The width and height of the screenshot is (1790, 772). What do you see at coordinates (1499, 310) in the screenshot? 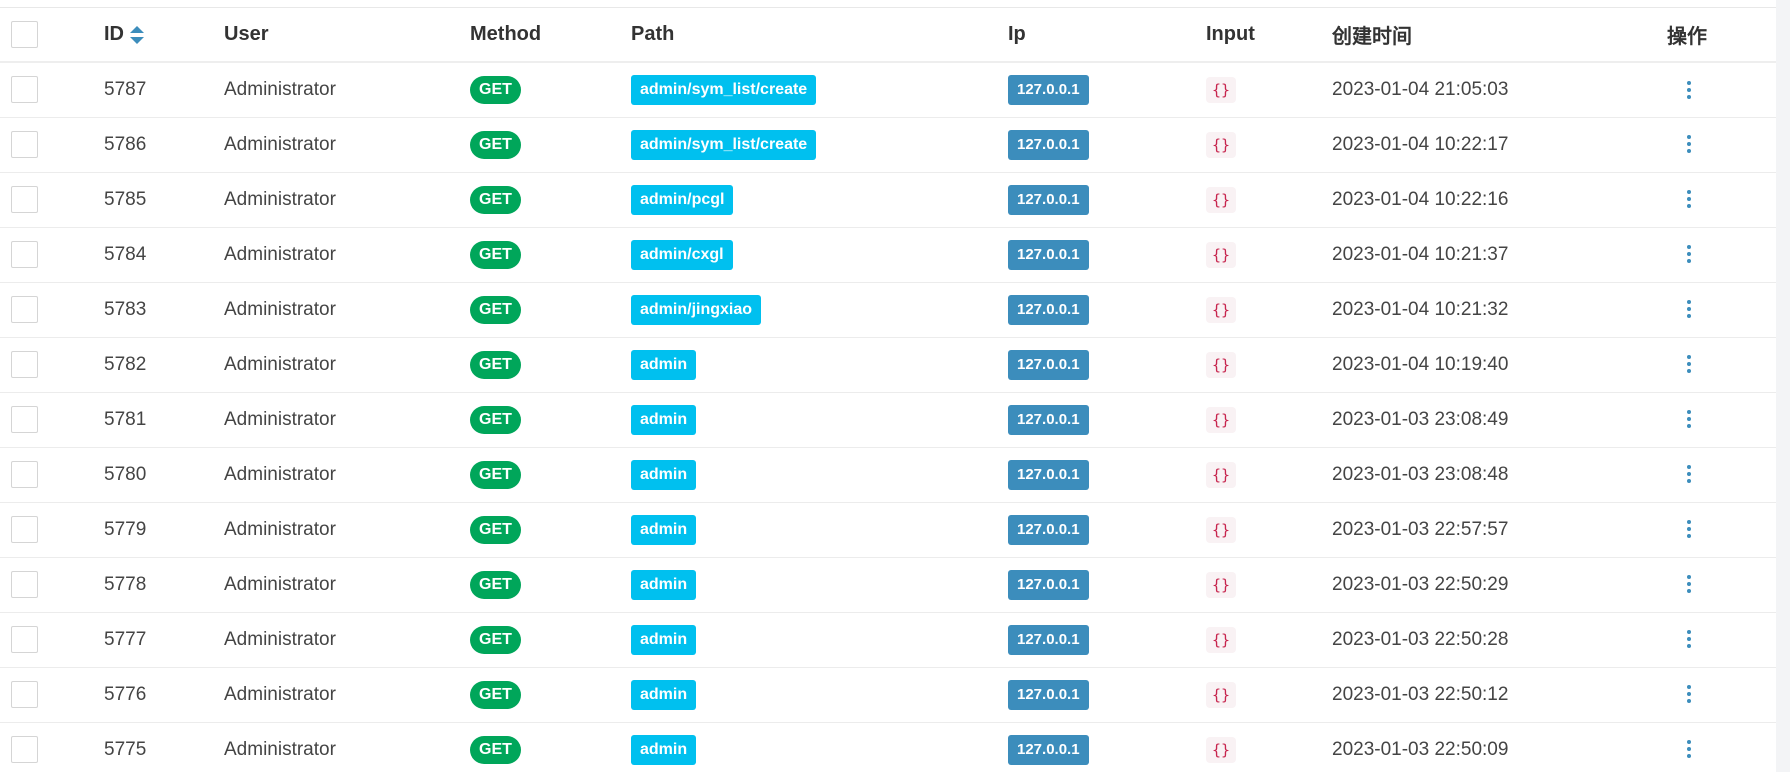
I see `cell-created-at: 2023-01-04 10:21:32` at bounding box center [1499, 310].